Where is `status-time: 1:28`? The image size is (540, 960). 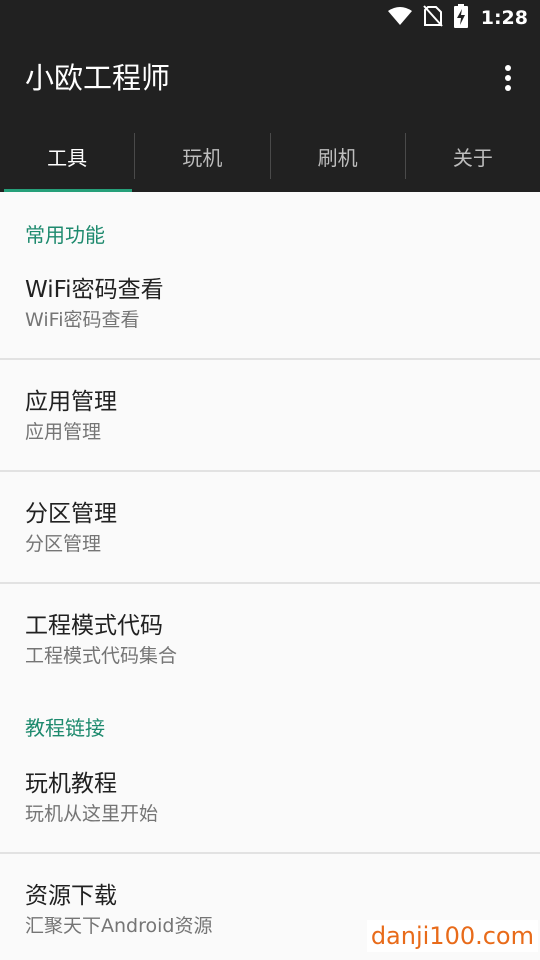
status-time: 1:28 is located at coordinates (504, 18).